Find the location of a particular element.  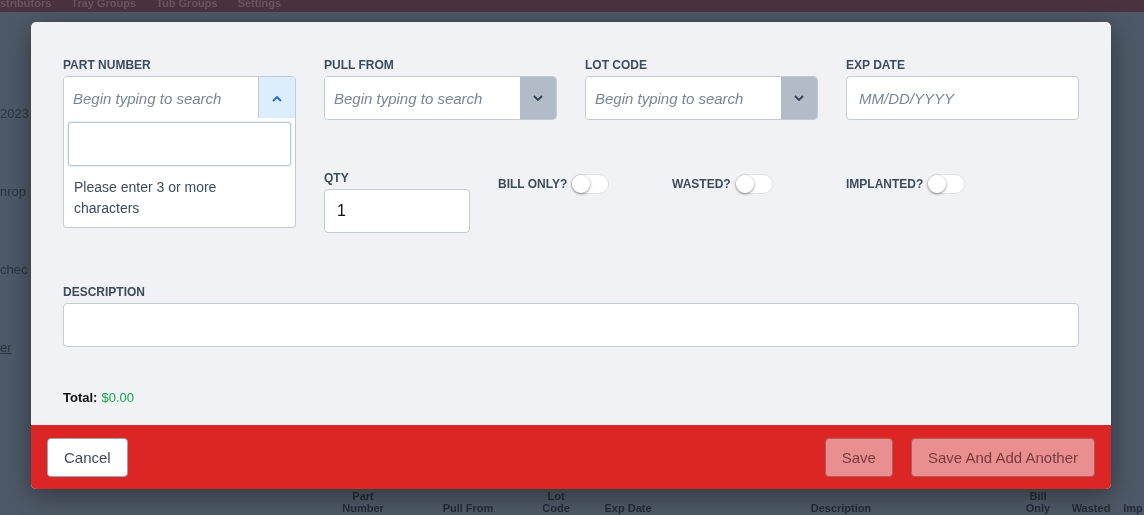

toggle-label: WASTED? is located at coordinates (701, 184).